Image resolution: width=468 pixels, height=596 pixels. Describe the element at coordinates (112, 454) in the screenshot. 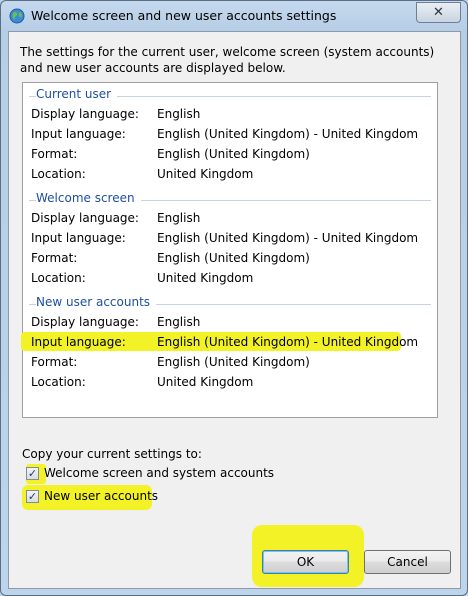

I see `copy-settings-label: Copy your current settings to:` at that location.